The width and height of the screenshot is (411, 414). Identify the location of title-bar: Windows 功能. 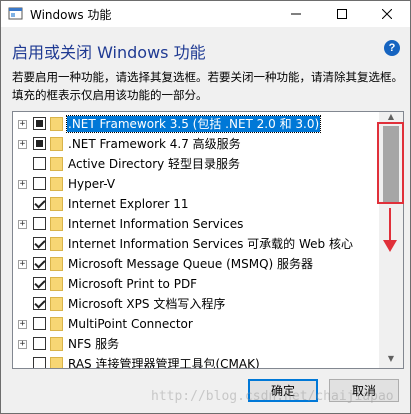
(205, 14).